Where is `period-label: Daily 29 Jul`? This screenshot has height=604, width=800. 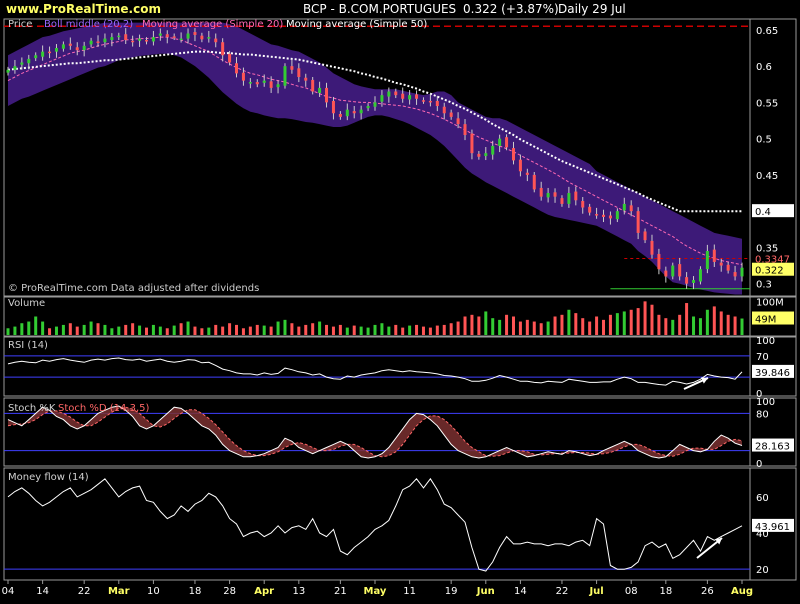
period-label: Daily 29 Jul is located at coordinates (592, 9).